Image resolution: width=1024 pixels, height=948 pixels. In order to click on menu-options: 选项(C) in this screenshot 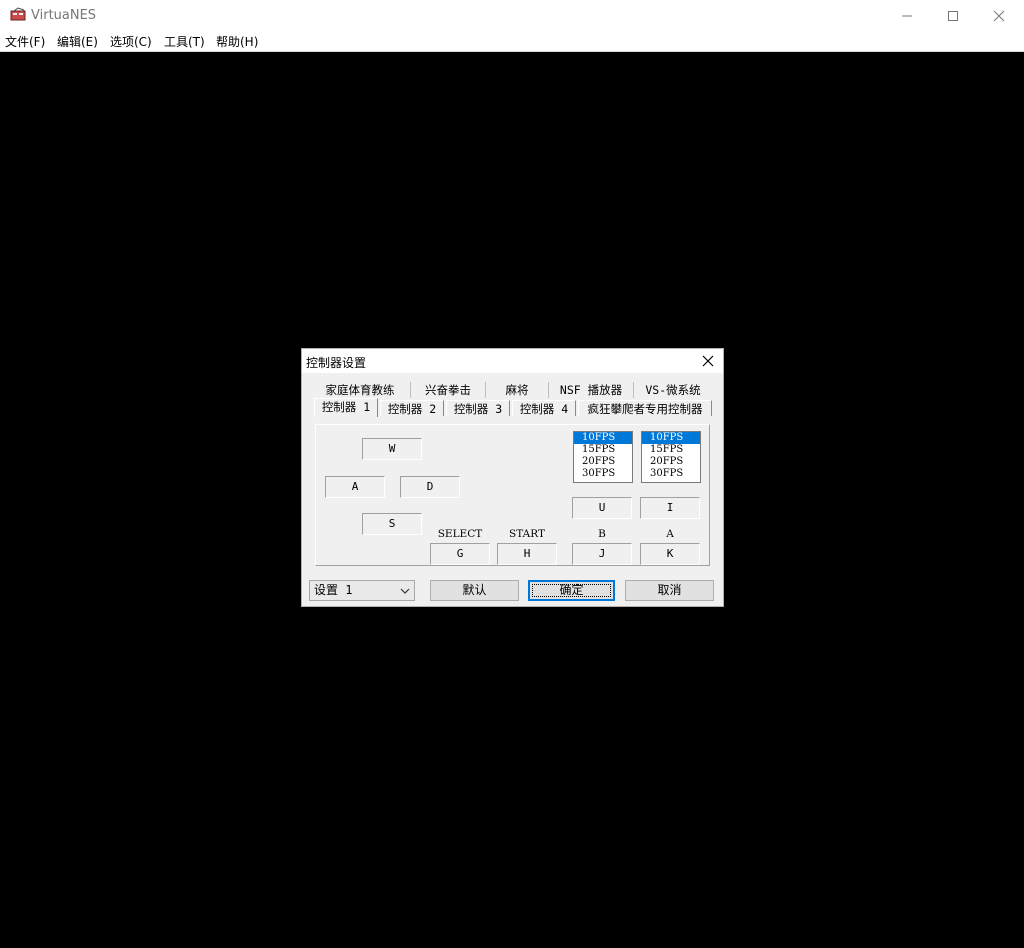, I will do `click(131, 41)`.